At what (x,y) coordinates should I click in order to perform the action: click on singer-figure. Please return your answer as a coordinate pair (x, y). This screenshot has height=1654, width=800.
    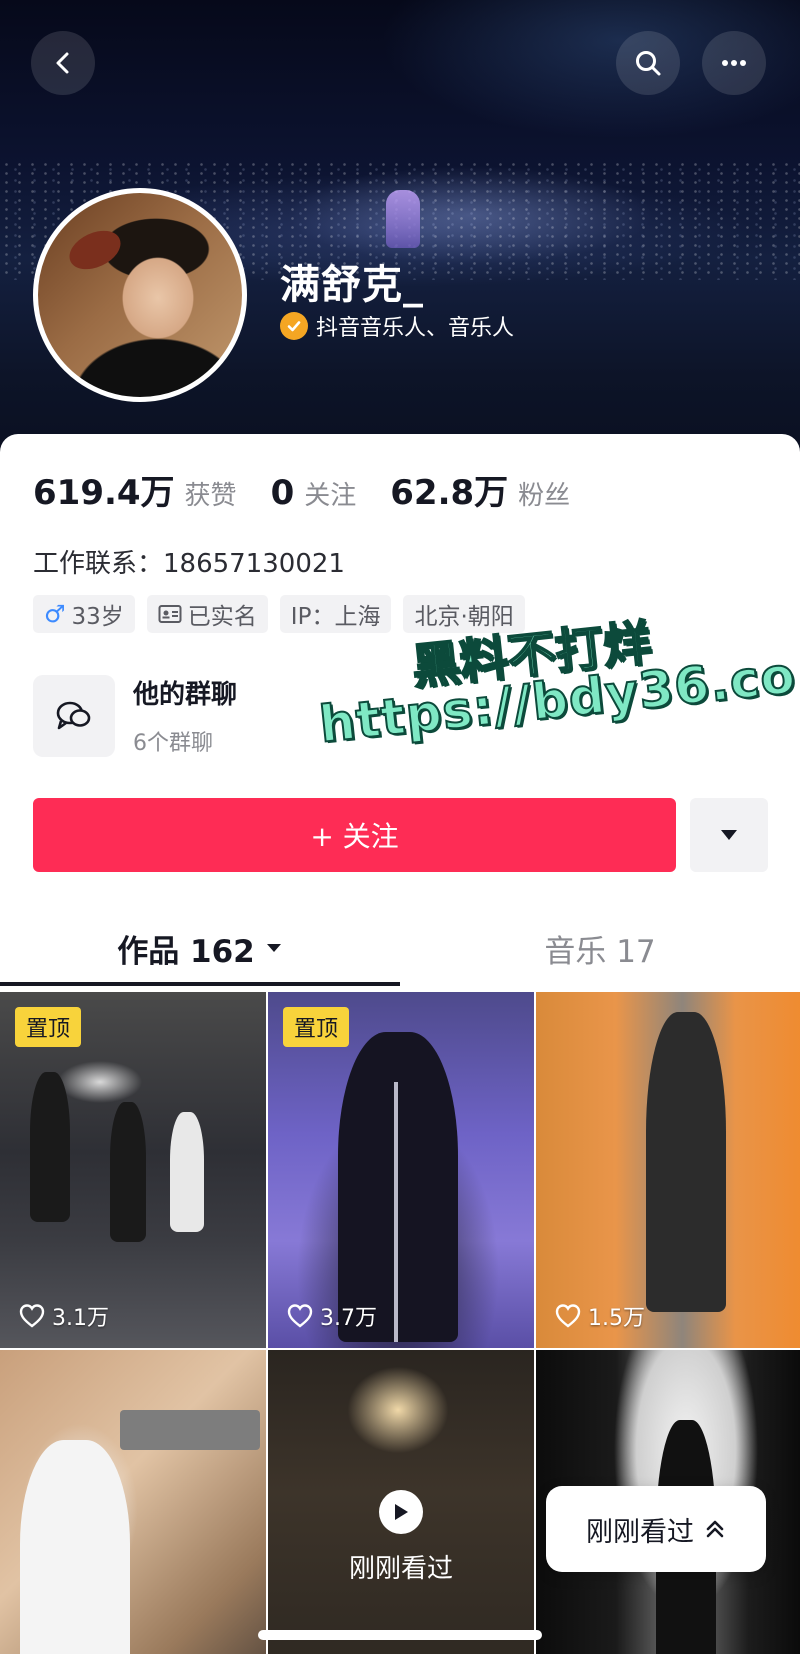
    Looking at the image, I should click on (398, 1187).